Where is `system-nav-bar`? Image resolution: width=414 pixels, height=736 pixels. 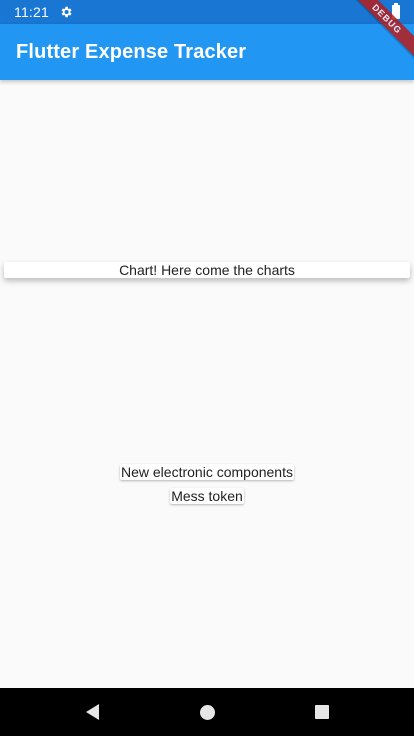 system-nav-bar is located at coordinates (207, 712).